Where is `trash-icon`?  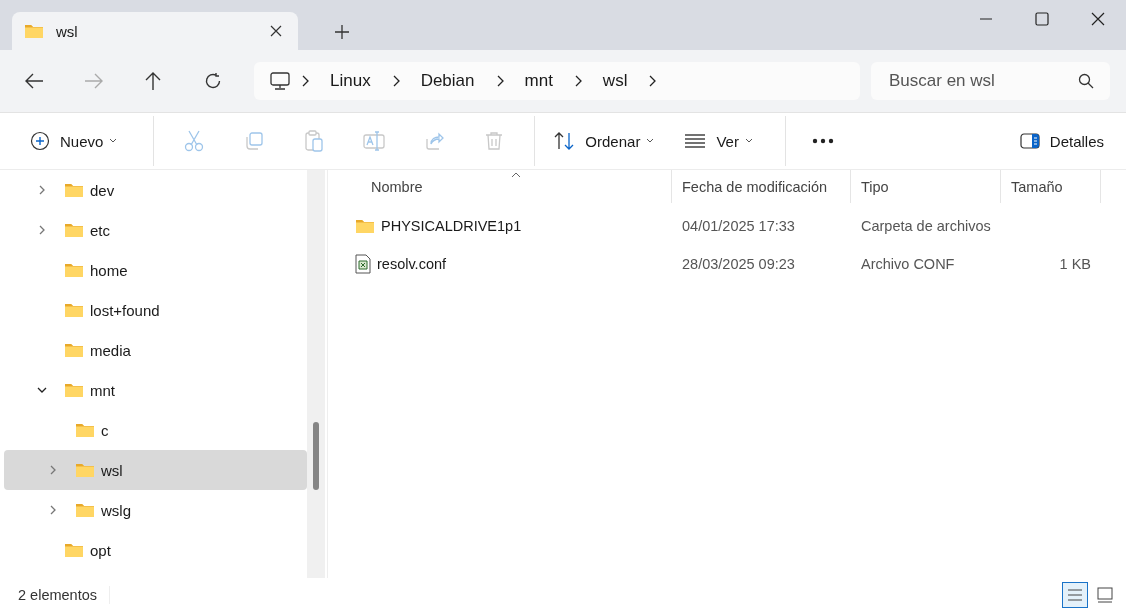
trash-icon is located at coordinates (494, 141).